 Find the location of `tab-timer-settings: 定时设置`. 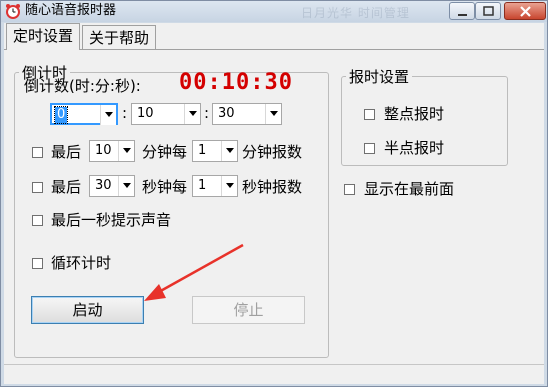

tab-timer-settings: 定时设置 is located at coordinates (43, 36).